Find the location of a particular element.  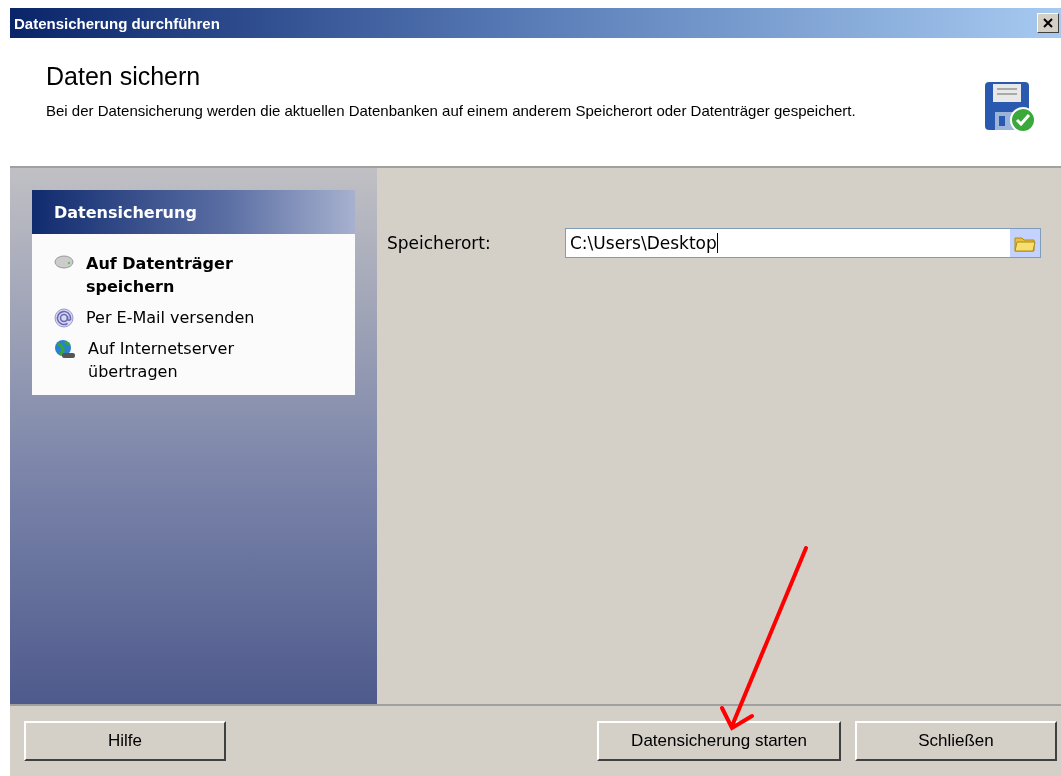

window-title: Datensicherung durchführen is located at coordinates (117, 23).